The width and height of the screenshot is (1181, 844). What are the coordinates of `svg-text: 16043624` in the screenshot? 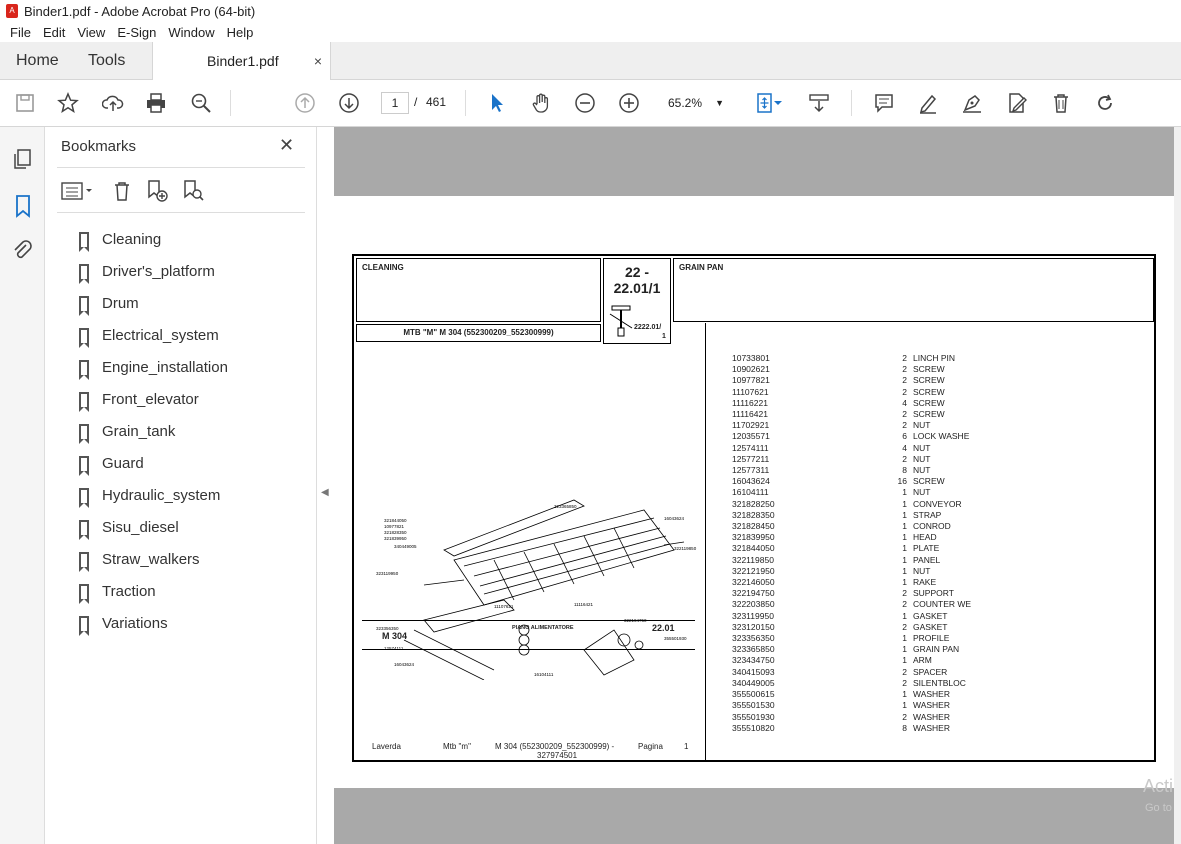 It's located at (404, 664).